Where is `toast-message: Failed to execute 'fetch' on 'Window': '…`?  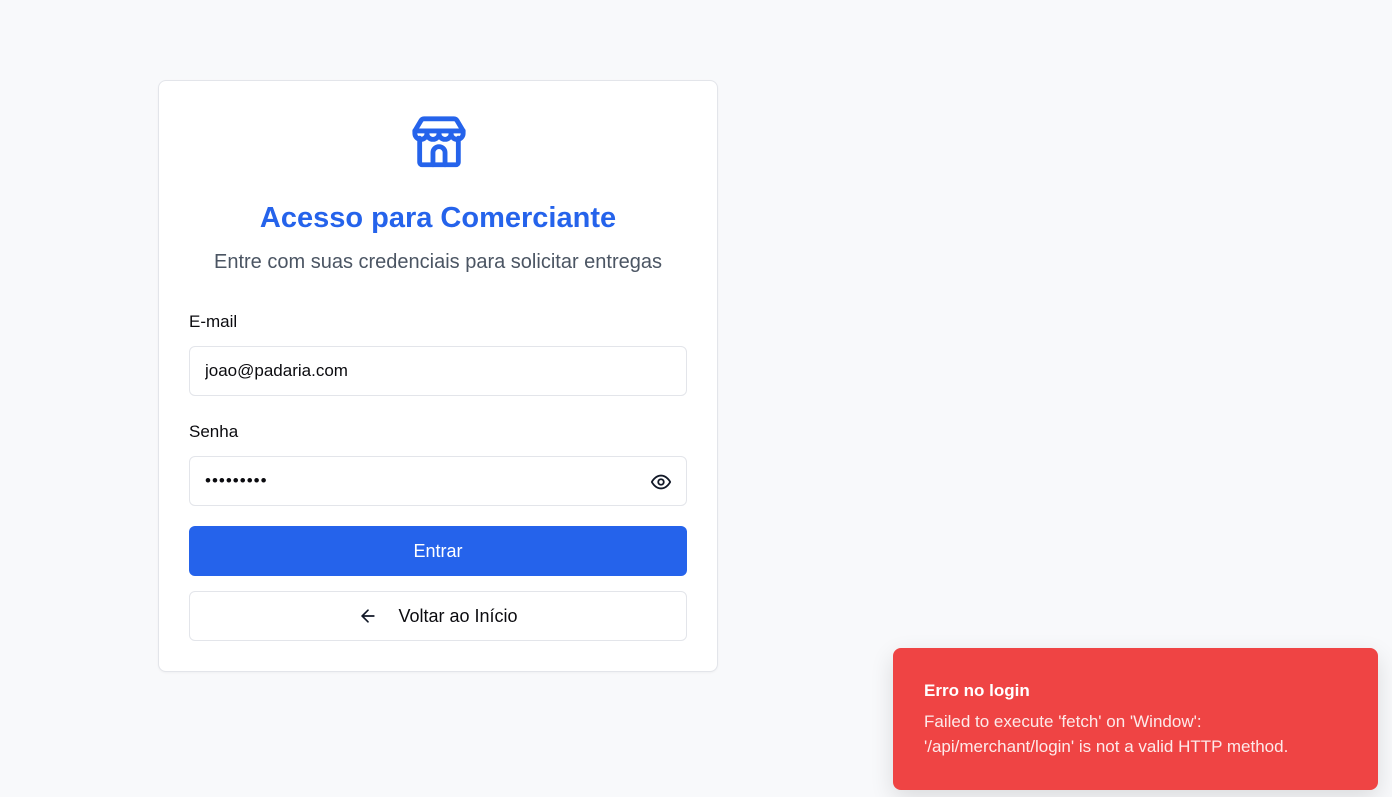
toast-message: Failed to execute 'fetch' on 'Window': '… is located at coordinates (1106, 734).